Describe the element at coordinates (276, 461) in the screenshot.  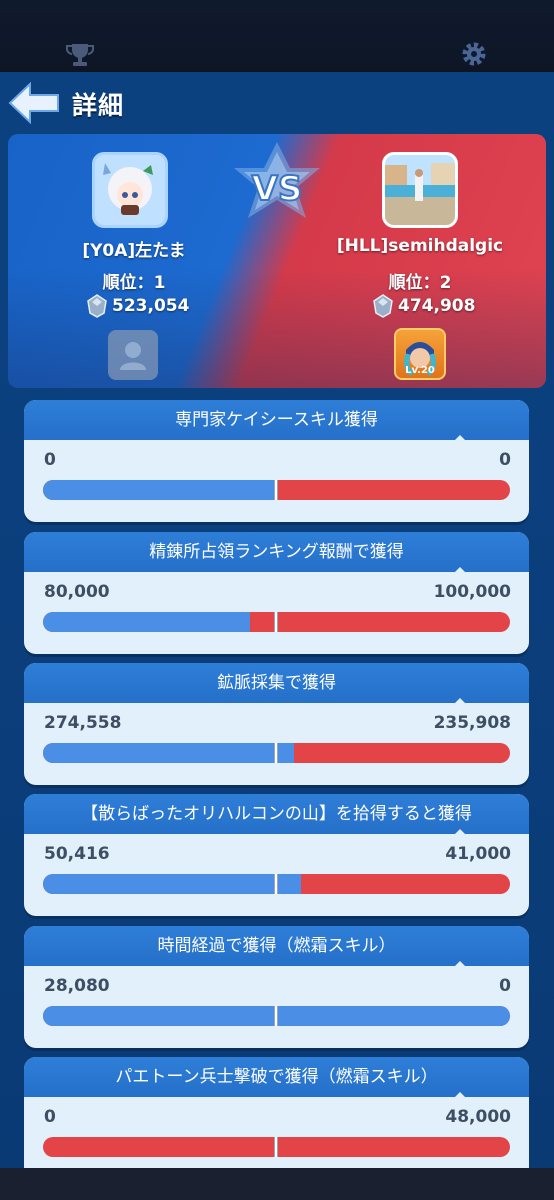
I see `stat-card: 専門家ケイシースキル獲得 0 0` at that location.